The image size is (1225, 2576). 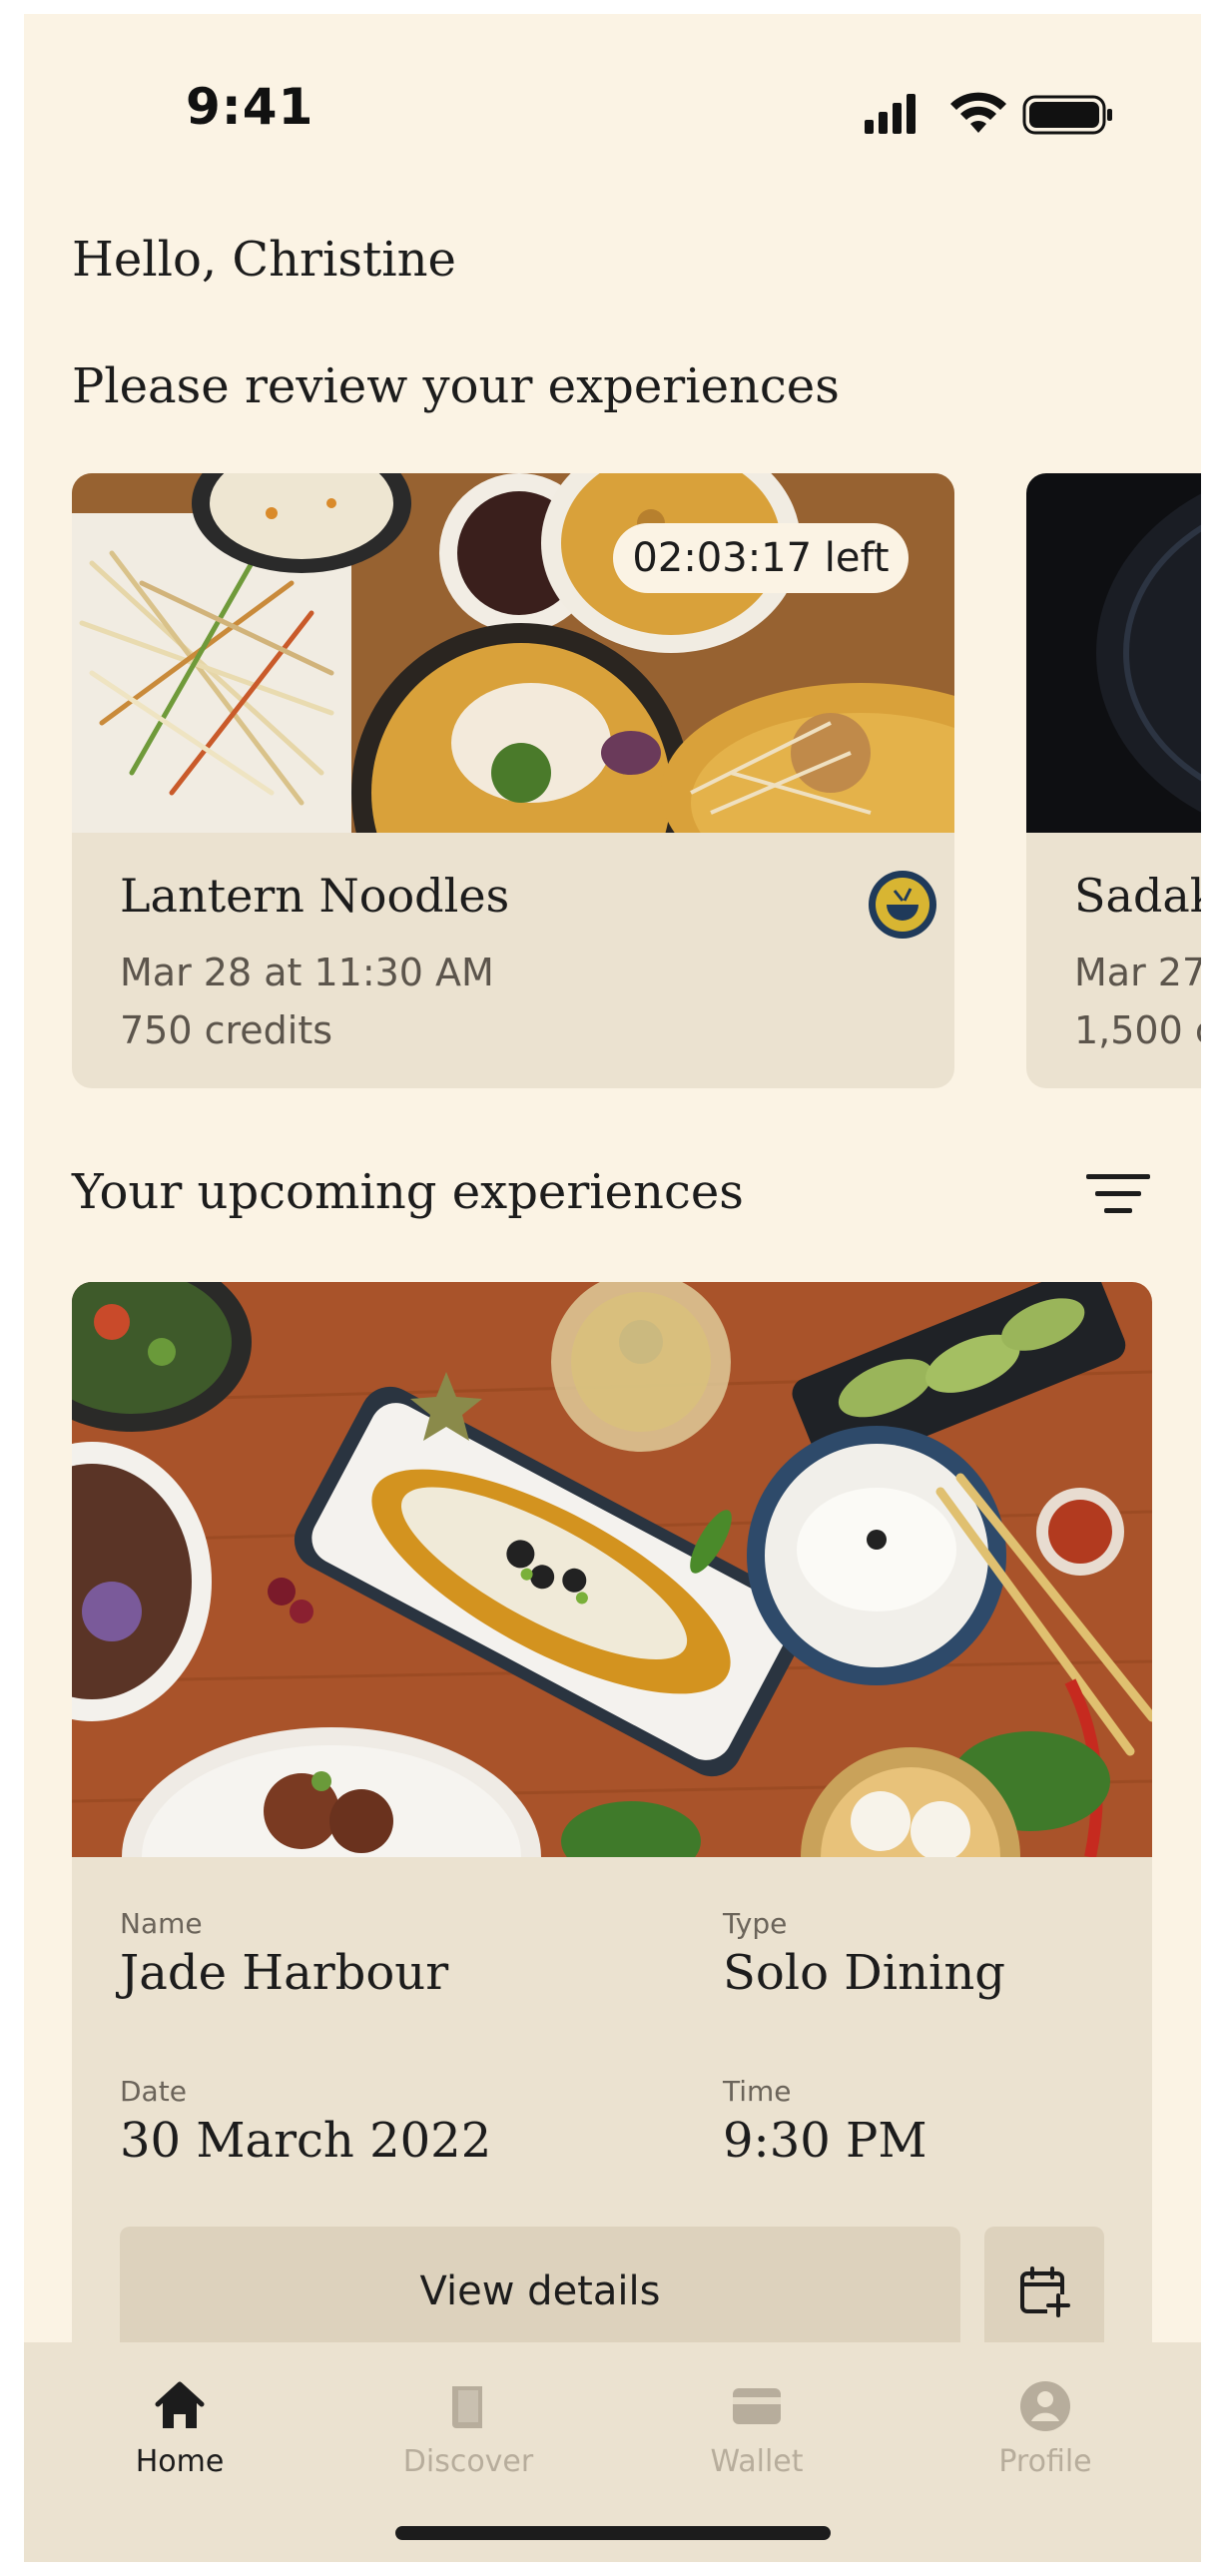 I want to click on restaurant-name: Sadak, so click(x=1137, y=896).